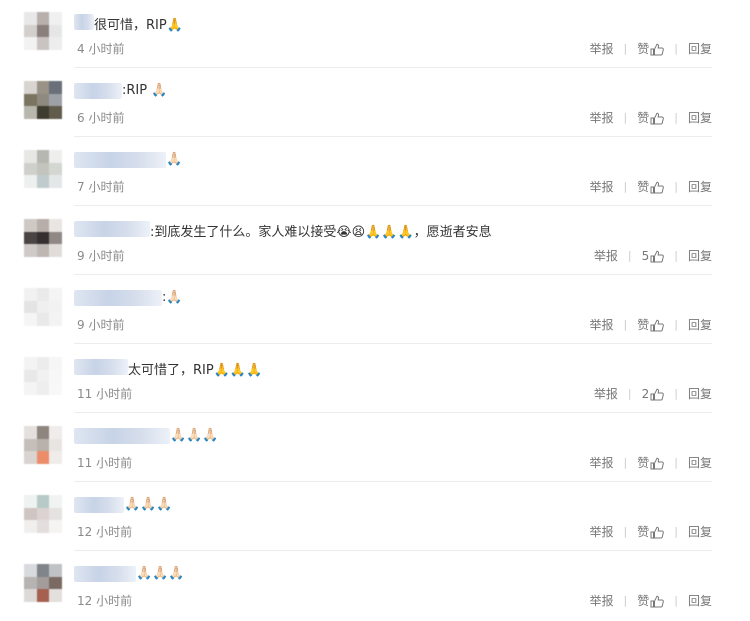 This screenshot has height=621, width=750. Describe the element at coordinates (195, 370) in the screenshot. I see `comment-text: 太可惜了，RIP🙏🙏🙏` at that location.